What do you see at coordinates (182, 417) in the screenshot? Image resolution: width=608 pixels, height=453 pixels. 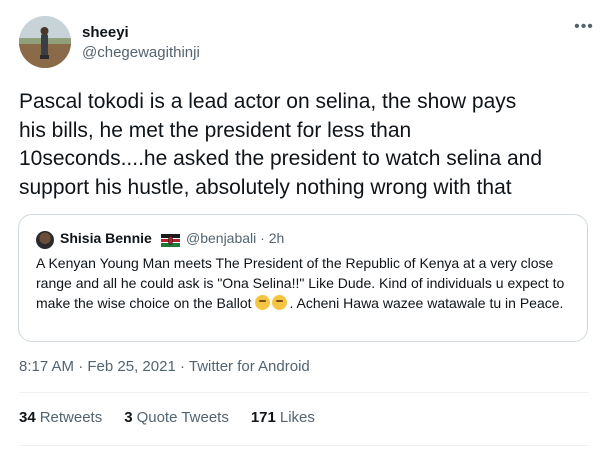 I see `quote-tweets-label: Quote Tweets` at bounding box center [182, 417].